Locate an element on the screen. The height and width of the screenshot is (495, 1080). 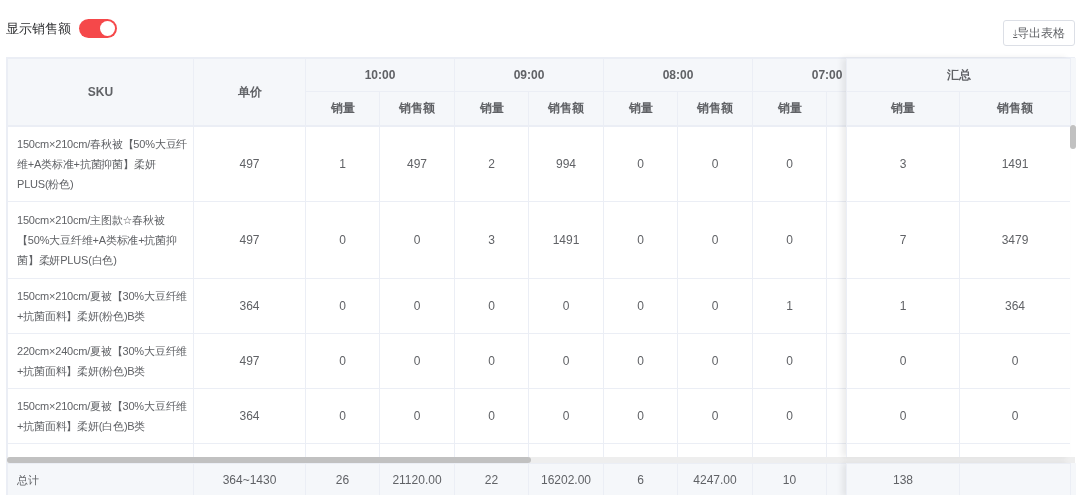
table-cell: 1491 is located at coordinates (566, 240).